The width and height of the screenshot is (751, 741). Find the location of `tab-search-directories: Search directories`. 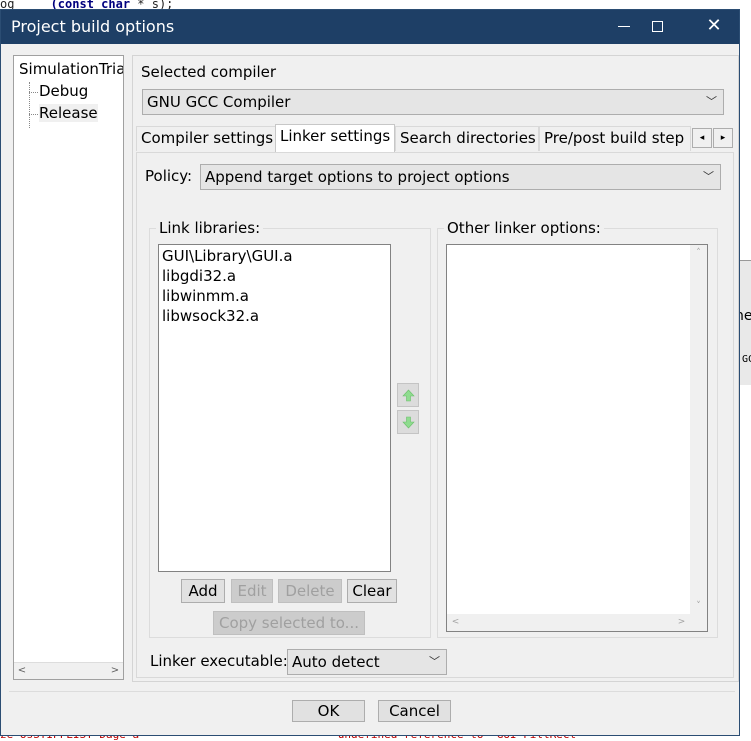

tab-search-directories: Search directories is located at coordinates (467, 138).